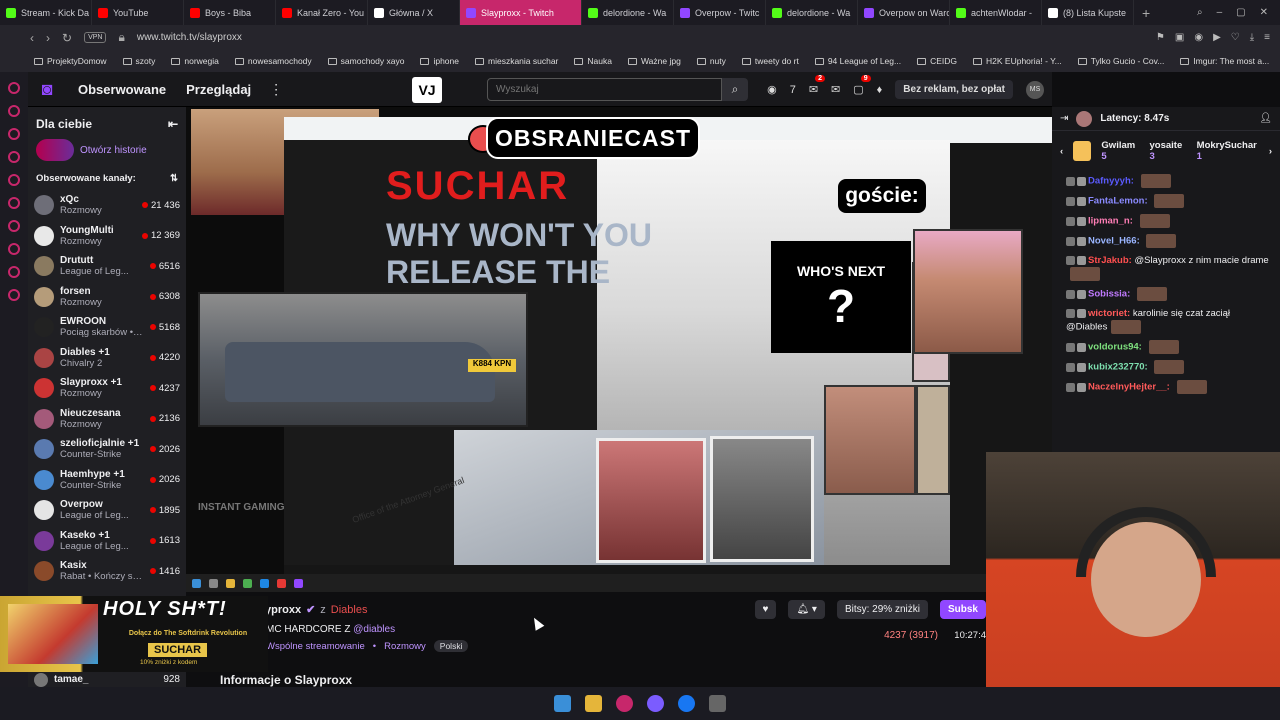 The height and width of the screenshot is (720, 1280). What do you see at coordinates (273, 61) in the screenshot?
I see `bookmark-item: nowesamochody` at bounding box center [273, 61].